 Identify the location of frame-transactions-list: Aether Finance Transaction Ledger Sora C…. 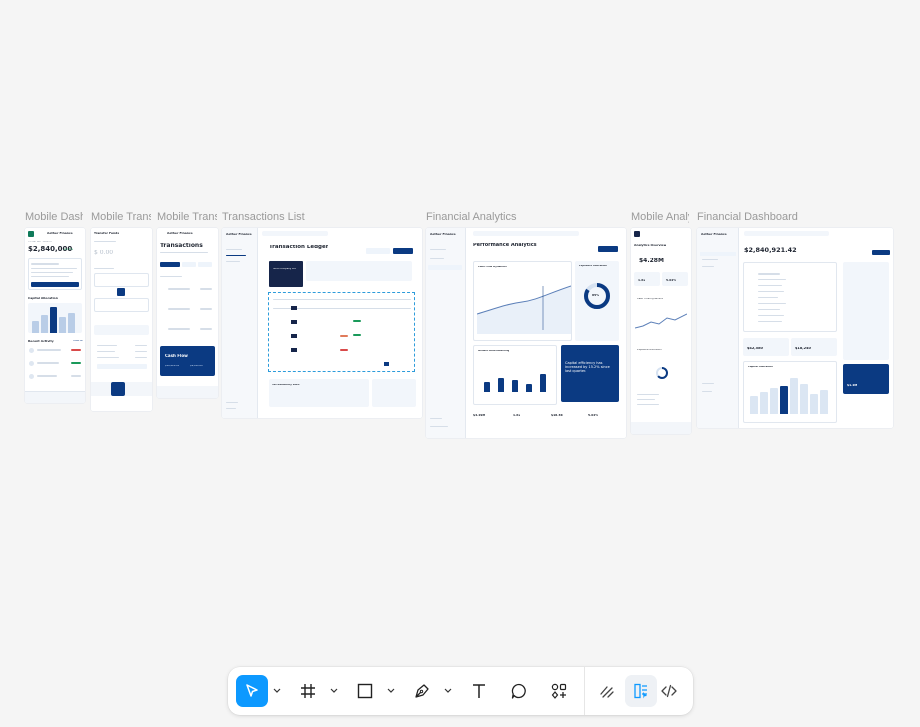
(322, 323).